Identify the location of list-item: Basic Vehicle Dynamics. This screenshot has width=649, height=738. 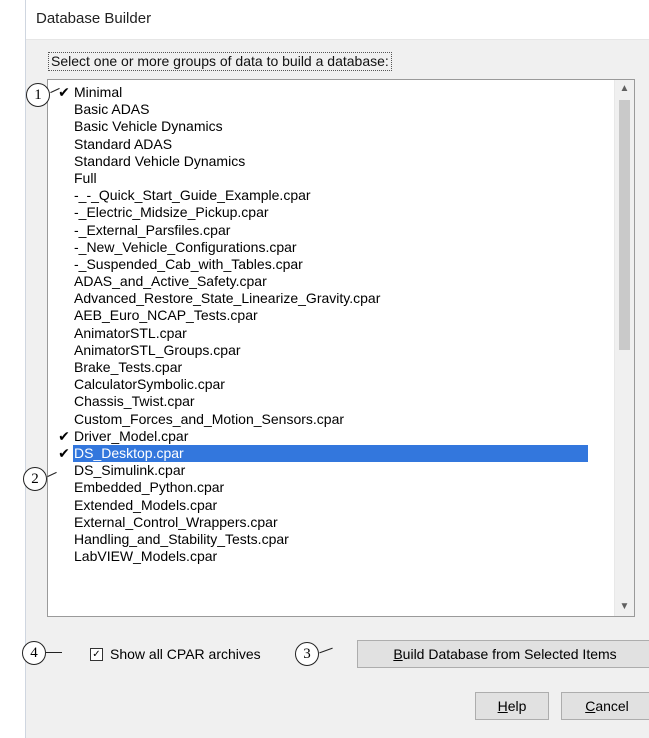
(332, 126).